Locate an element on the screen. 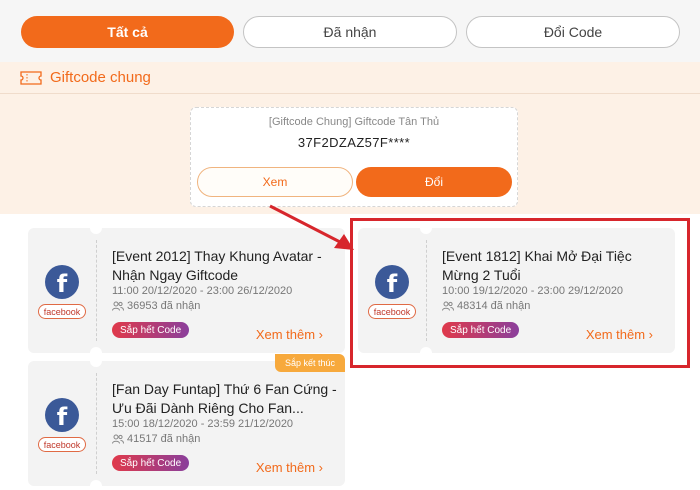  tab-all: Tất cả is located at coordinates (127, 32).